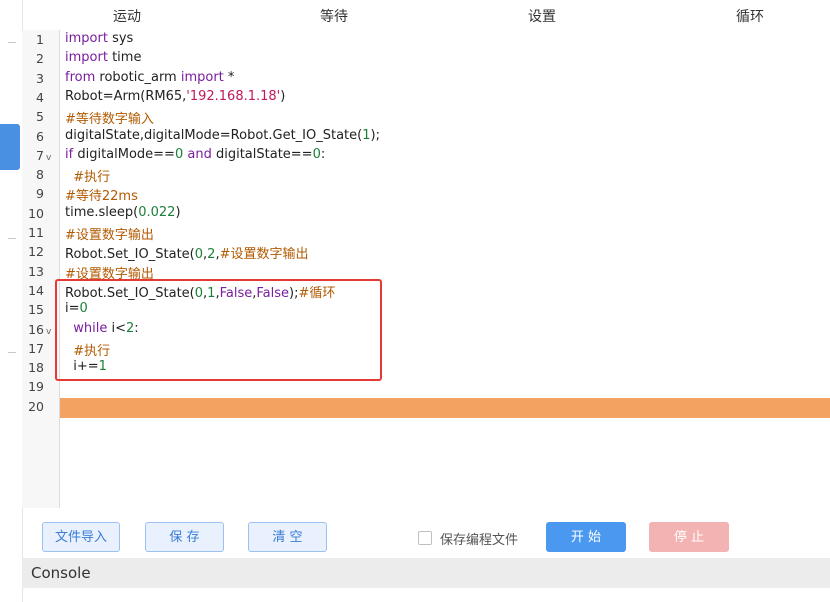 This screenshot has width=830, height=602. What do you see at coordinates (40, 136) in the screenshot?
I see `line-number: 6` at bounding box center [40, 136].